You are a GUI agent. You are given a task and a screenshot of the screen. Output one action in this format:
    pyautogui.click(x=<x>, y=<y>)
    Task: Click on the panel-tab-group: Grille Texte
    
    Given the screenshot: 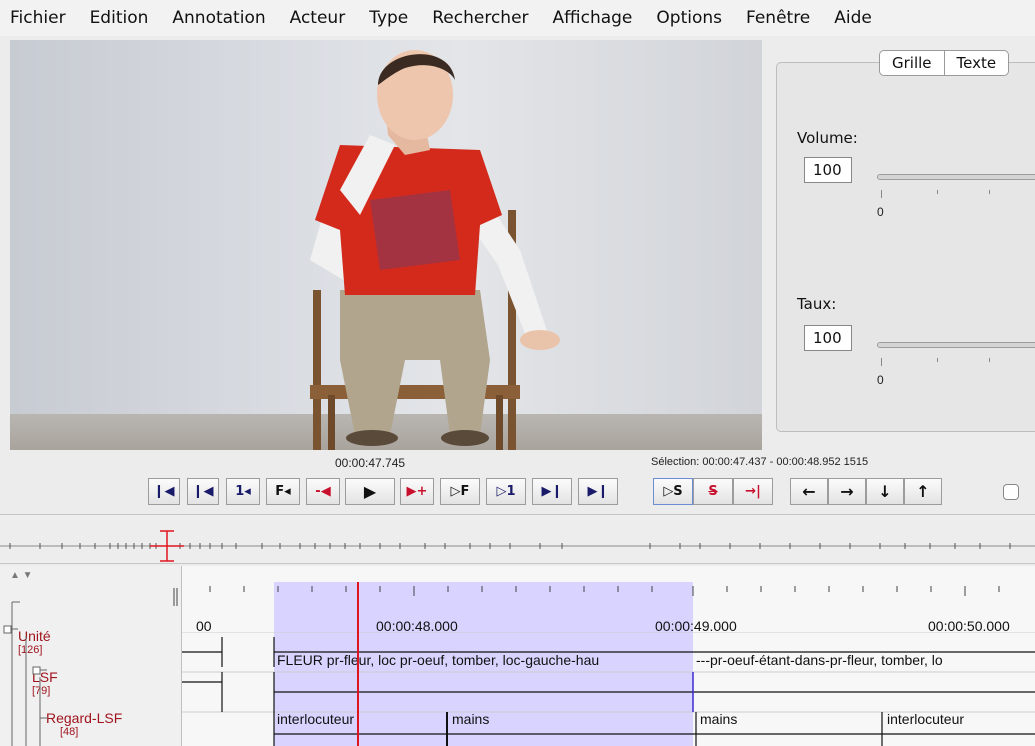 What is the action you would take?
    pyautogui.click(x=944, y=63)
    